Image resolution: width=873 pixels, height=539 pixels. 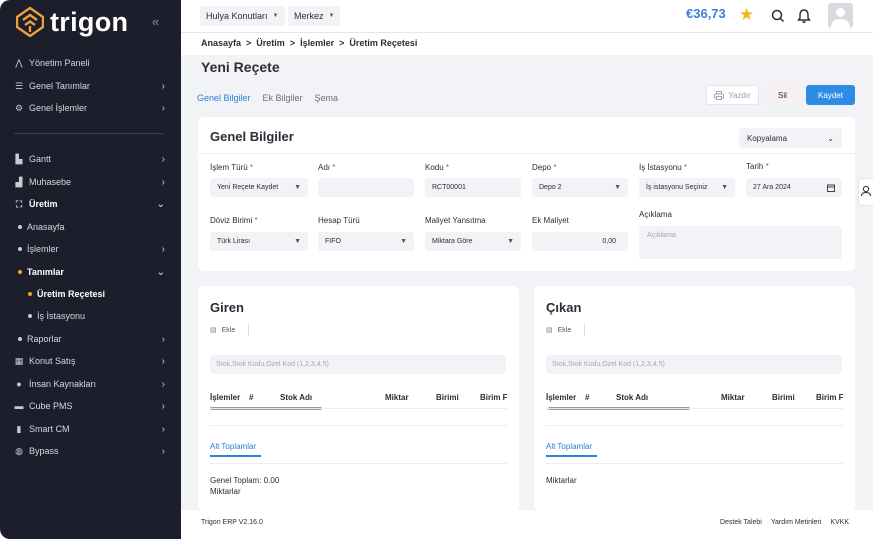 What do you see at coordinates (358, 364) in the screenshot?
I see `giren-search-input: Stok,Stok Kodu,Özel Kod (1,2,3,4,5)` at bounding box center [358, 364].